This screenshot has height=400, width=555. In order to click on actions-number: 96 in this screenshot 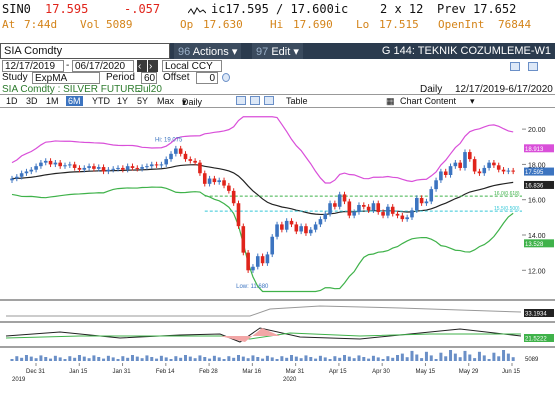, I will do `click(184, 52)`.